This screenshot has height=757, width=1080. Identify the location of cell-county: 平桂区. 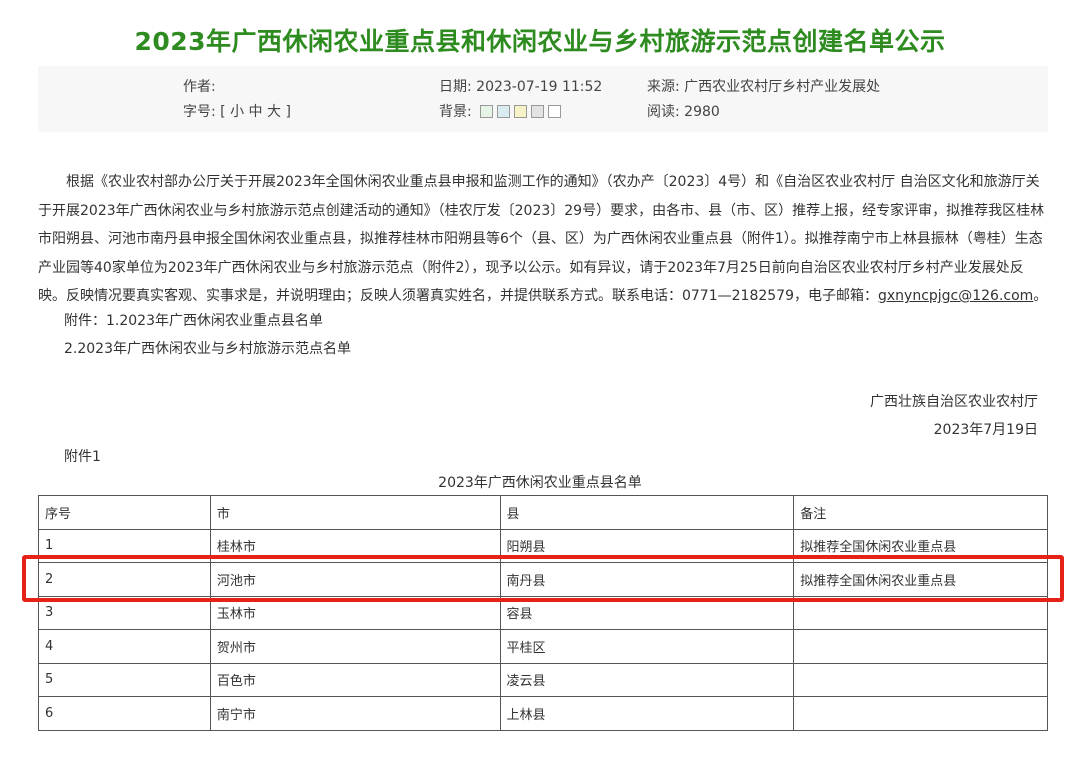
(647, 646).